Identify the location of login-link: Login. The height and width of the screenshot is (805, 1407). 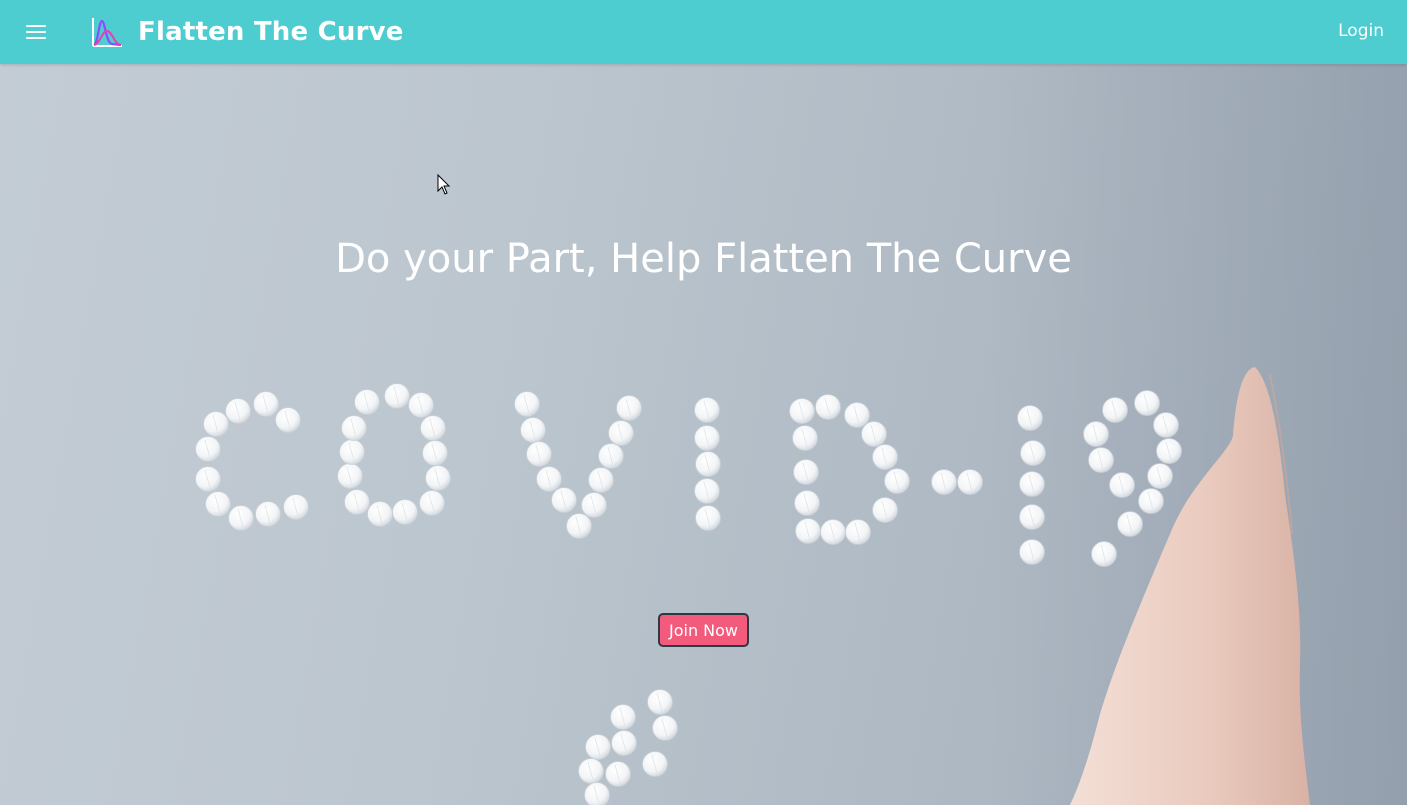
(1361, 31).